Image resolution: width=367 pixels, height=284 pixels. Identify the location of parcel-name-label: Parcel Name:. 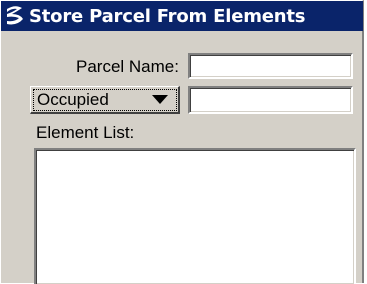
(127, 66).